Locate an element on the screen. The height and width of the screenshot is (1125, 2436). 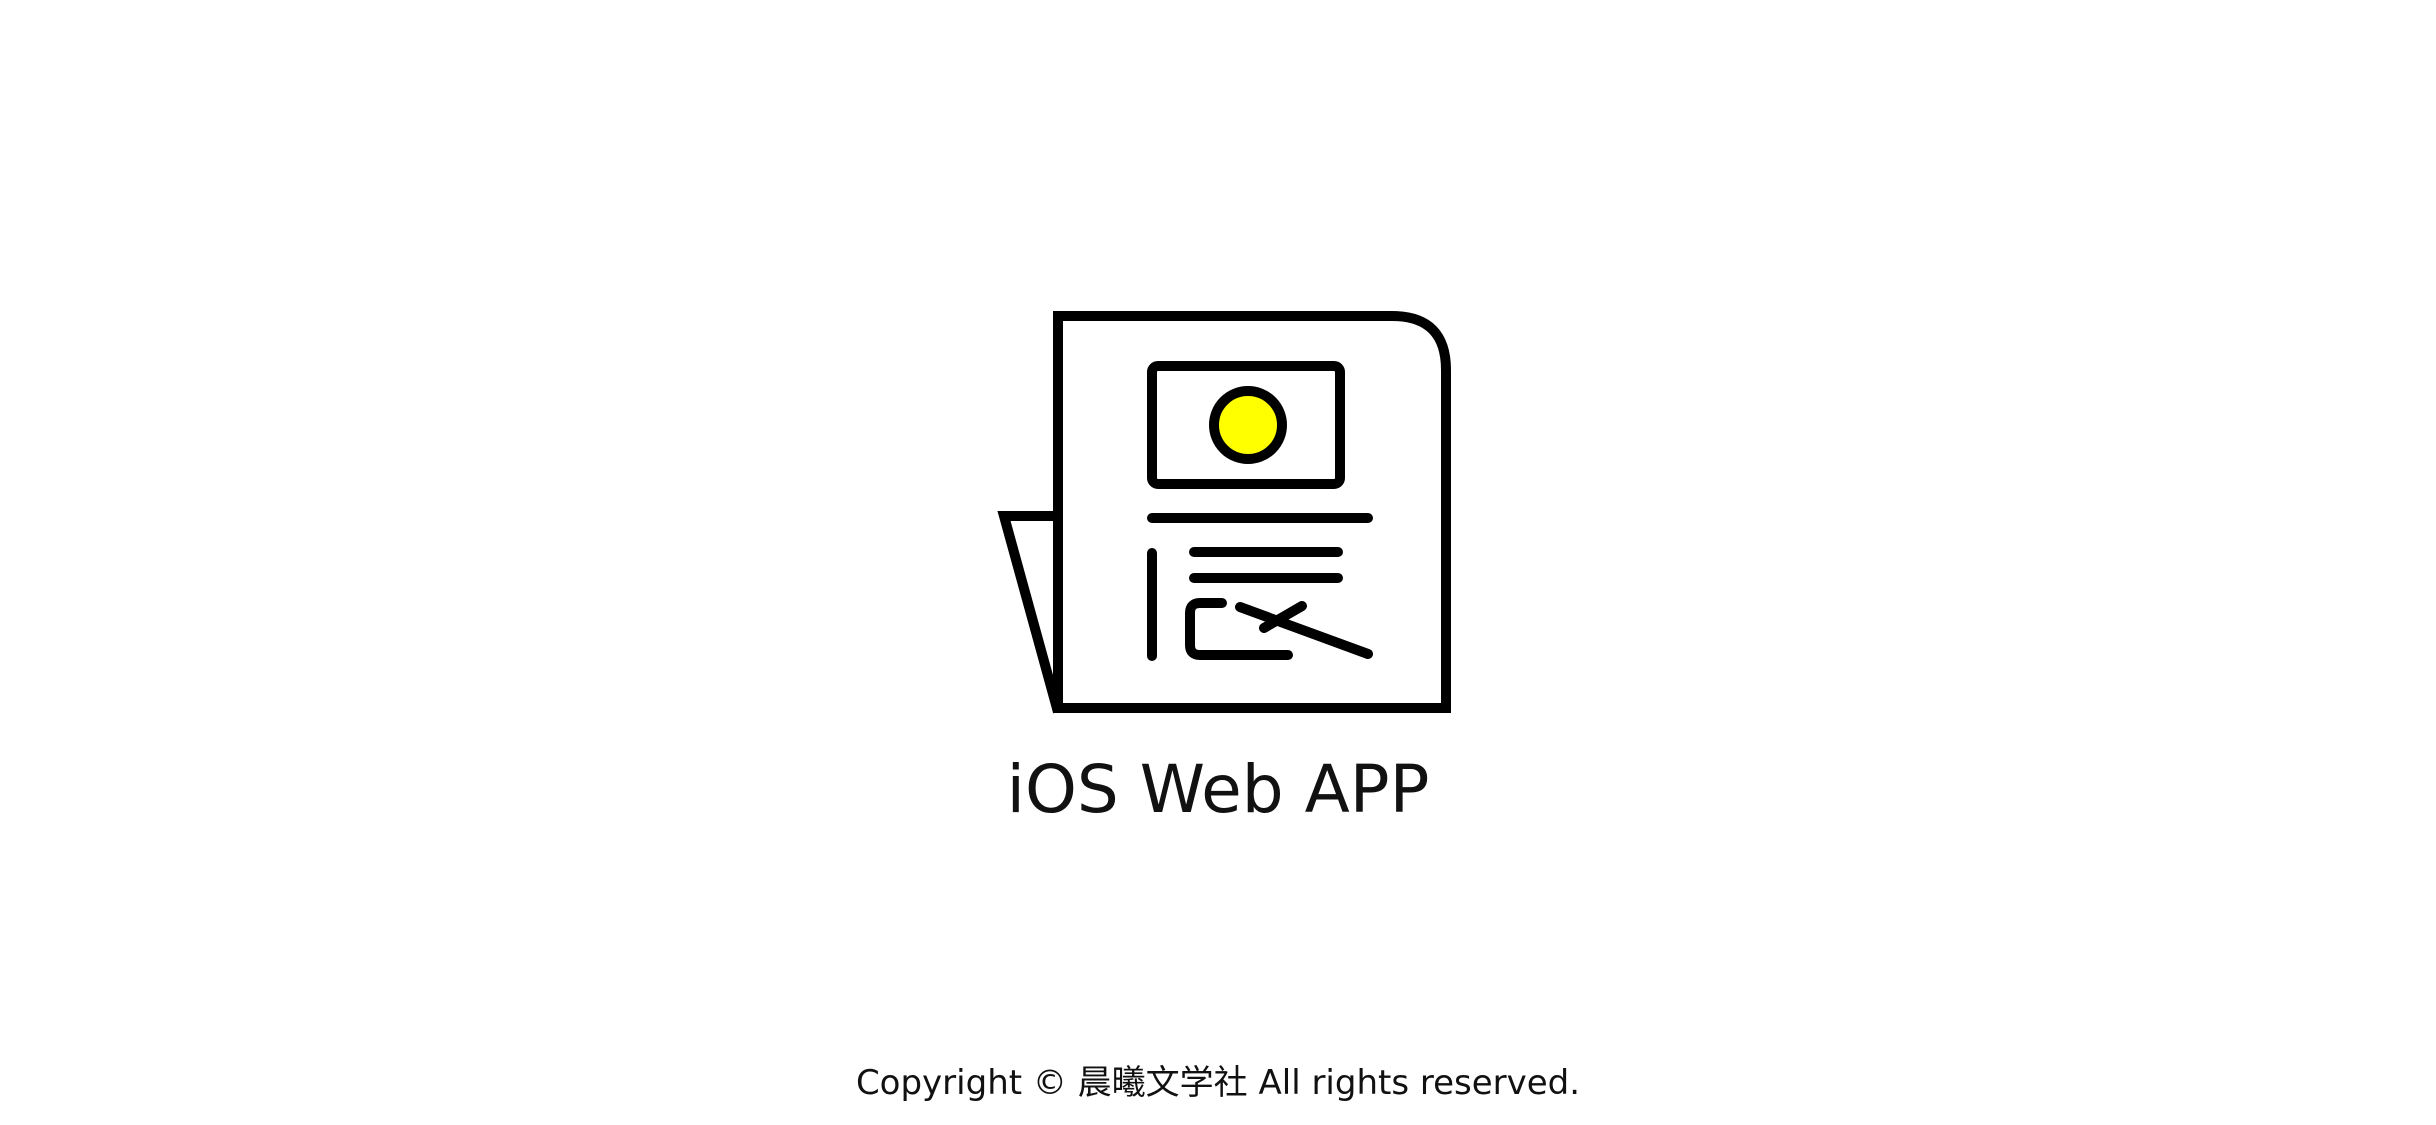
newspaper-chen-logo-icon is located at coordinates (1224, 512).